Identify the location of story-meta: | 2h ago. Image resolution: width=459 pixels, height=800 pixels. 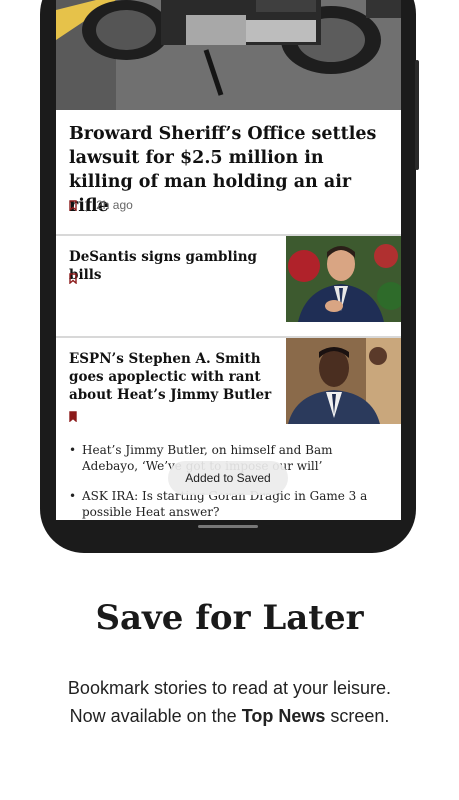
(101, 205).